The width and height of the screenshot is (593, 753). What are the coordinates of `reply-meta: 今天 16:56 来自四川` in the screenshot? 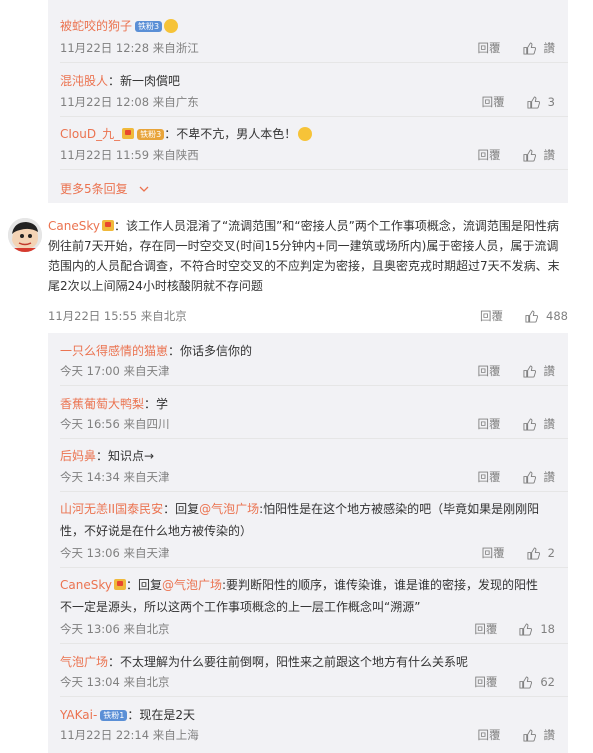 It's located at (115, 424).